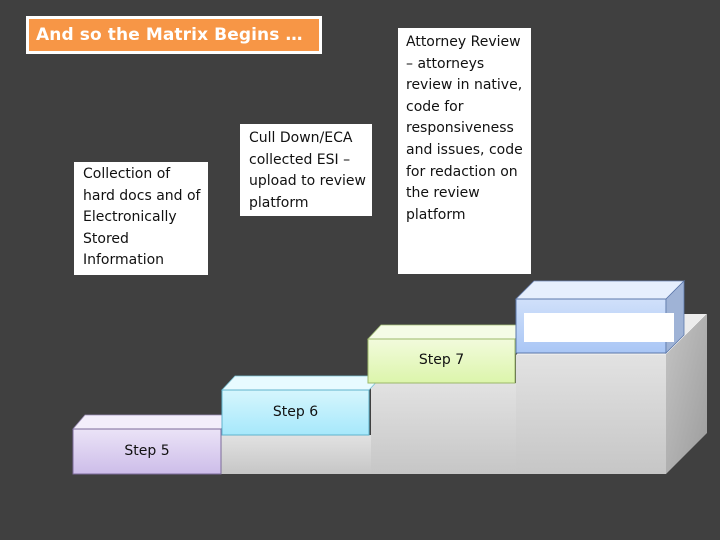  Describe the element at coordinates (147, 451) in the screenshot. I see `step5-label: Step 5` at that location.